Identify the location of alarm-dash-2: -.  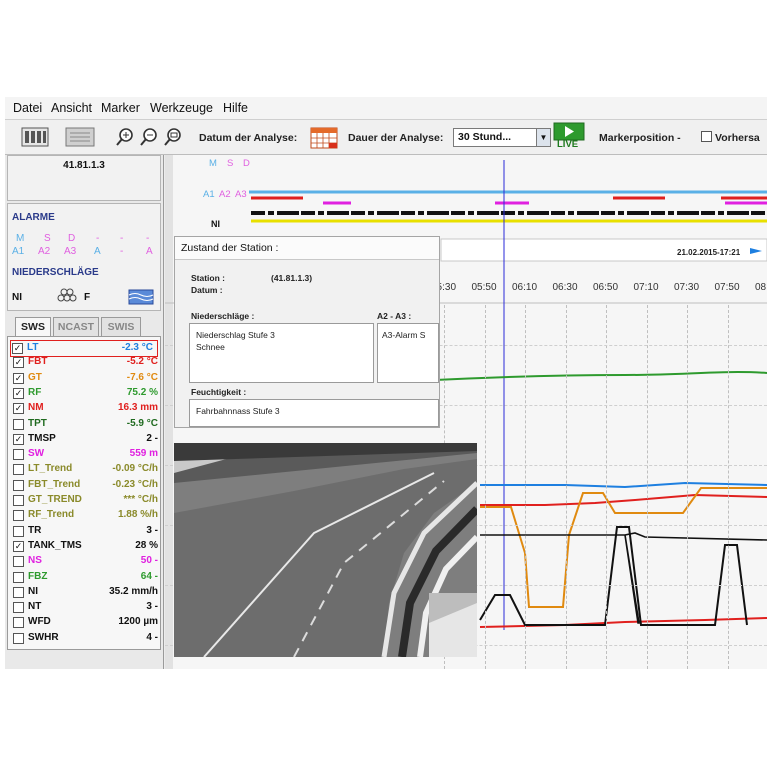
(122, 238).